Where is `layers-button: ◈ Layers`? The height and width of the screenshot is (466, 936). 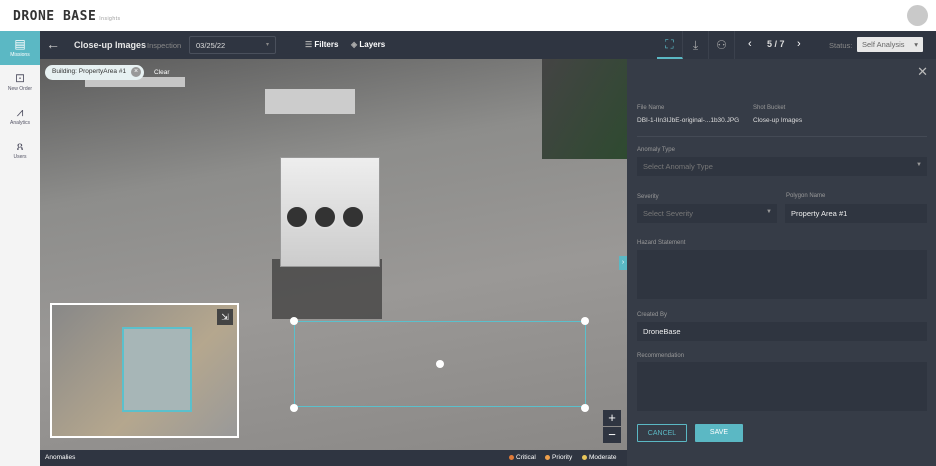 layers-button: ◈ Layers is located at coordinates (368, 44).